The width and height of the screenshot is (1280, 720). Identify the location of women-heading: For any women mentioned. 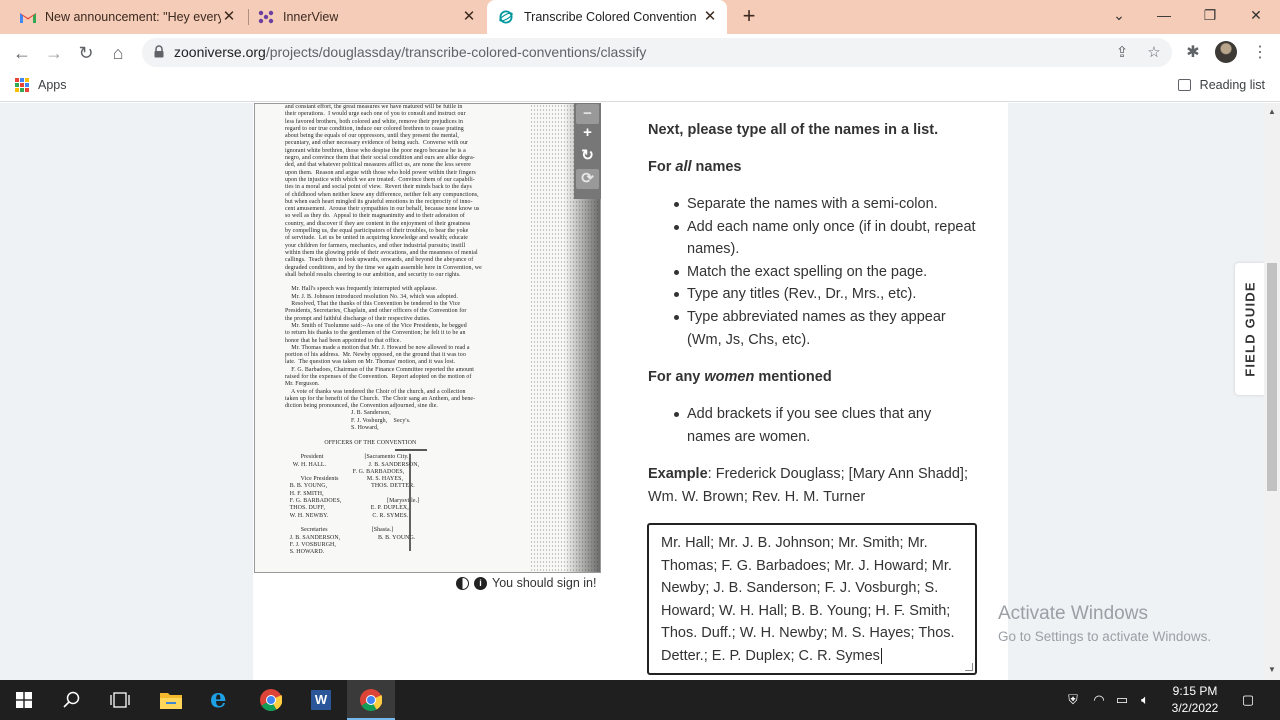
(740, 377).